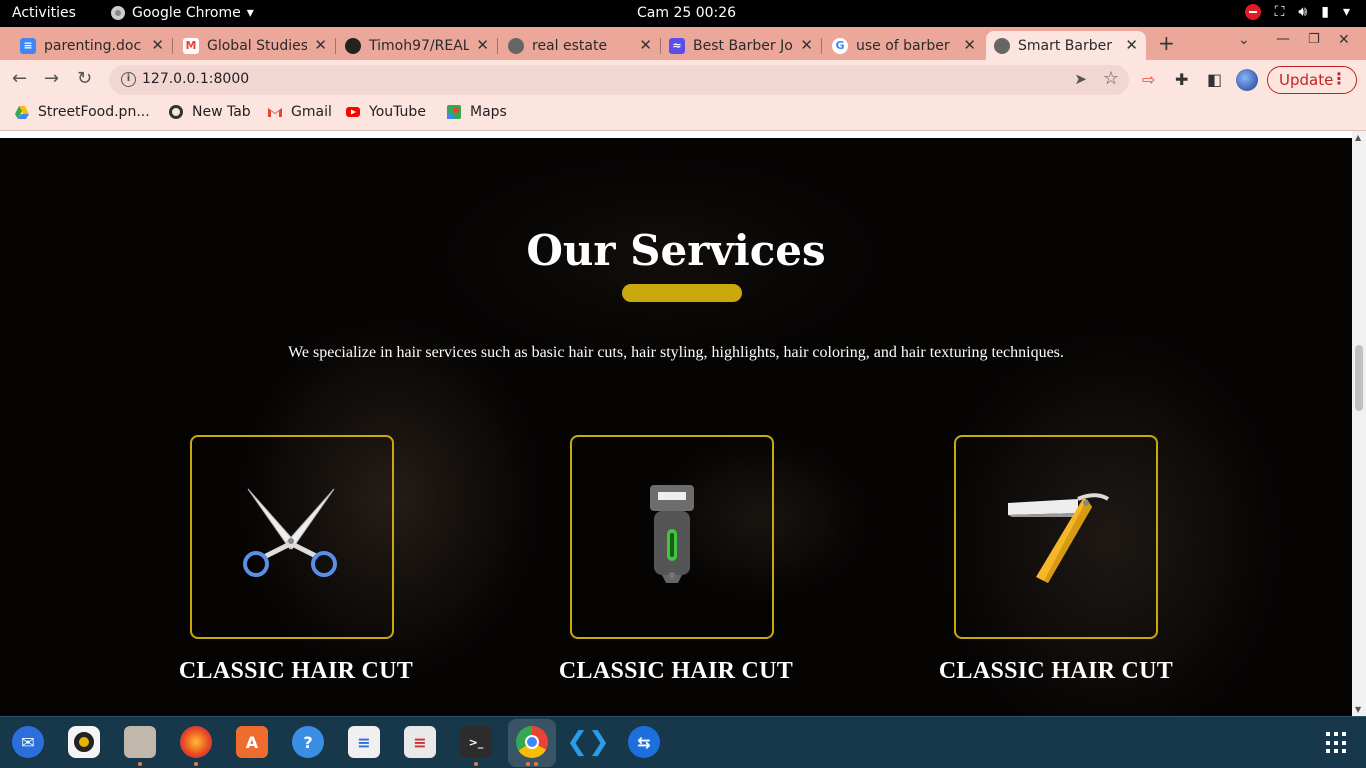 This screenshot has width=1366, height=768. I want to click on bookmark-youtube: YouTube, so click(385, 112).